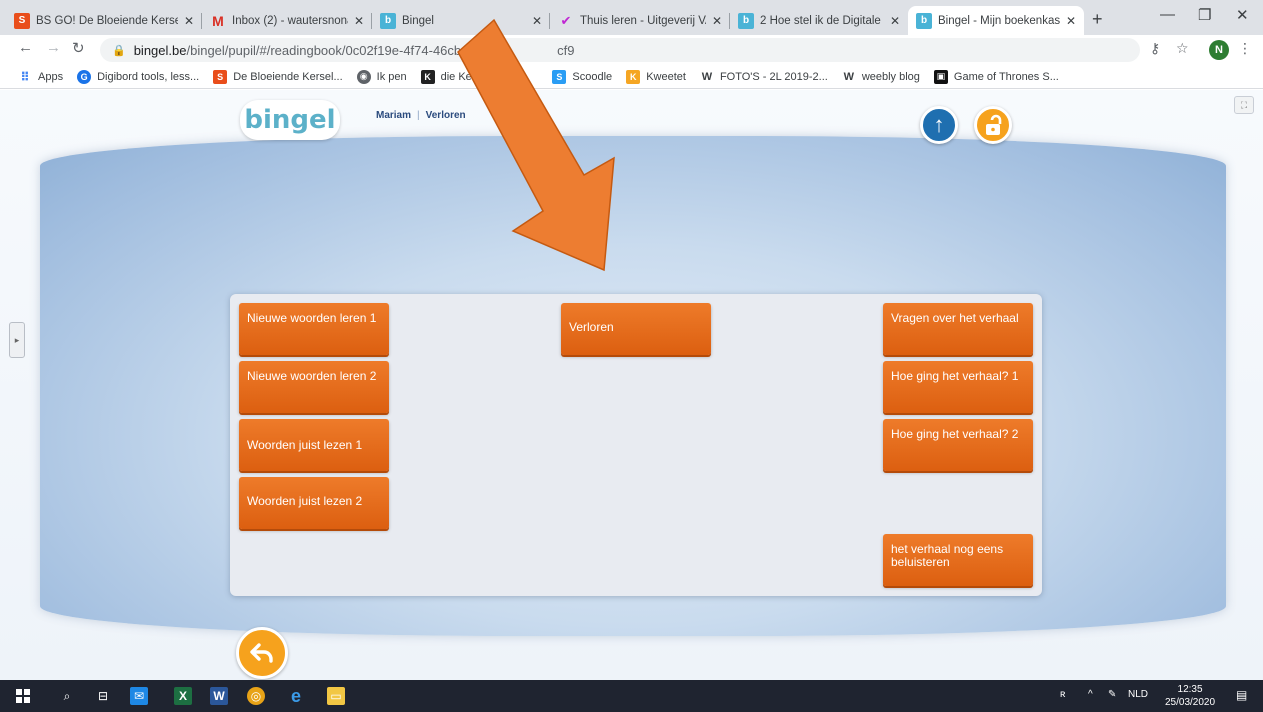 This screenshot has width=1263, height=712. I want to click on exercise-button-vragen: Vragen over het verhaal, so click(958, 329).